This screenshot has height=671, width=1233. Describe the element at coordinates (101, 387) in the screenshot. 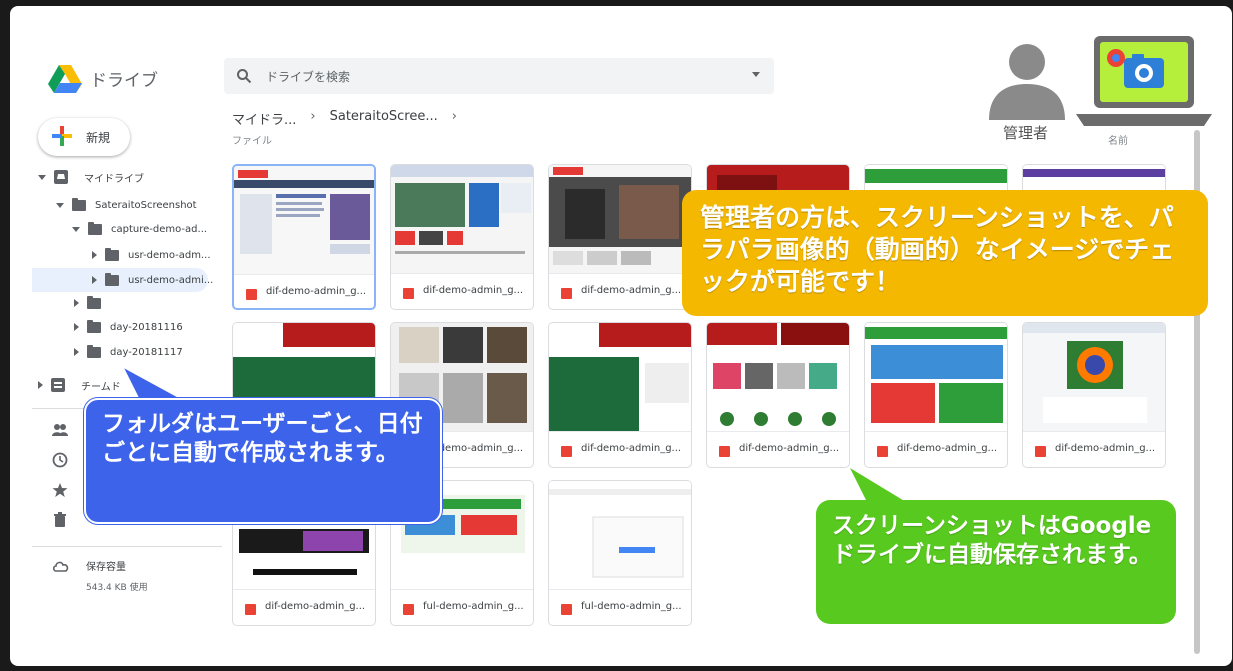

I see `tree-item-label: チームド` at that location.